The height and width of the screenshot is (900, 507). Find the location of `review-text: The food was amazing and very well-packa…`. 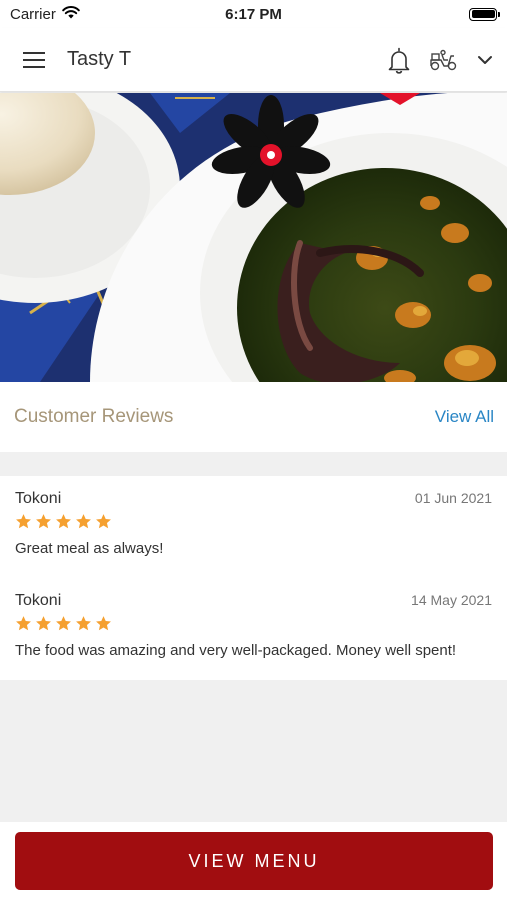

review-text: The food was amazing and very well-packa… is located at coordinates (236, 650).